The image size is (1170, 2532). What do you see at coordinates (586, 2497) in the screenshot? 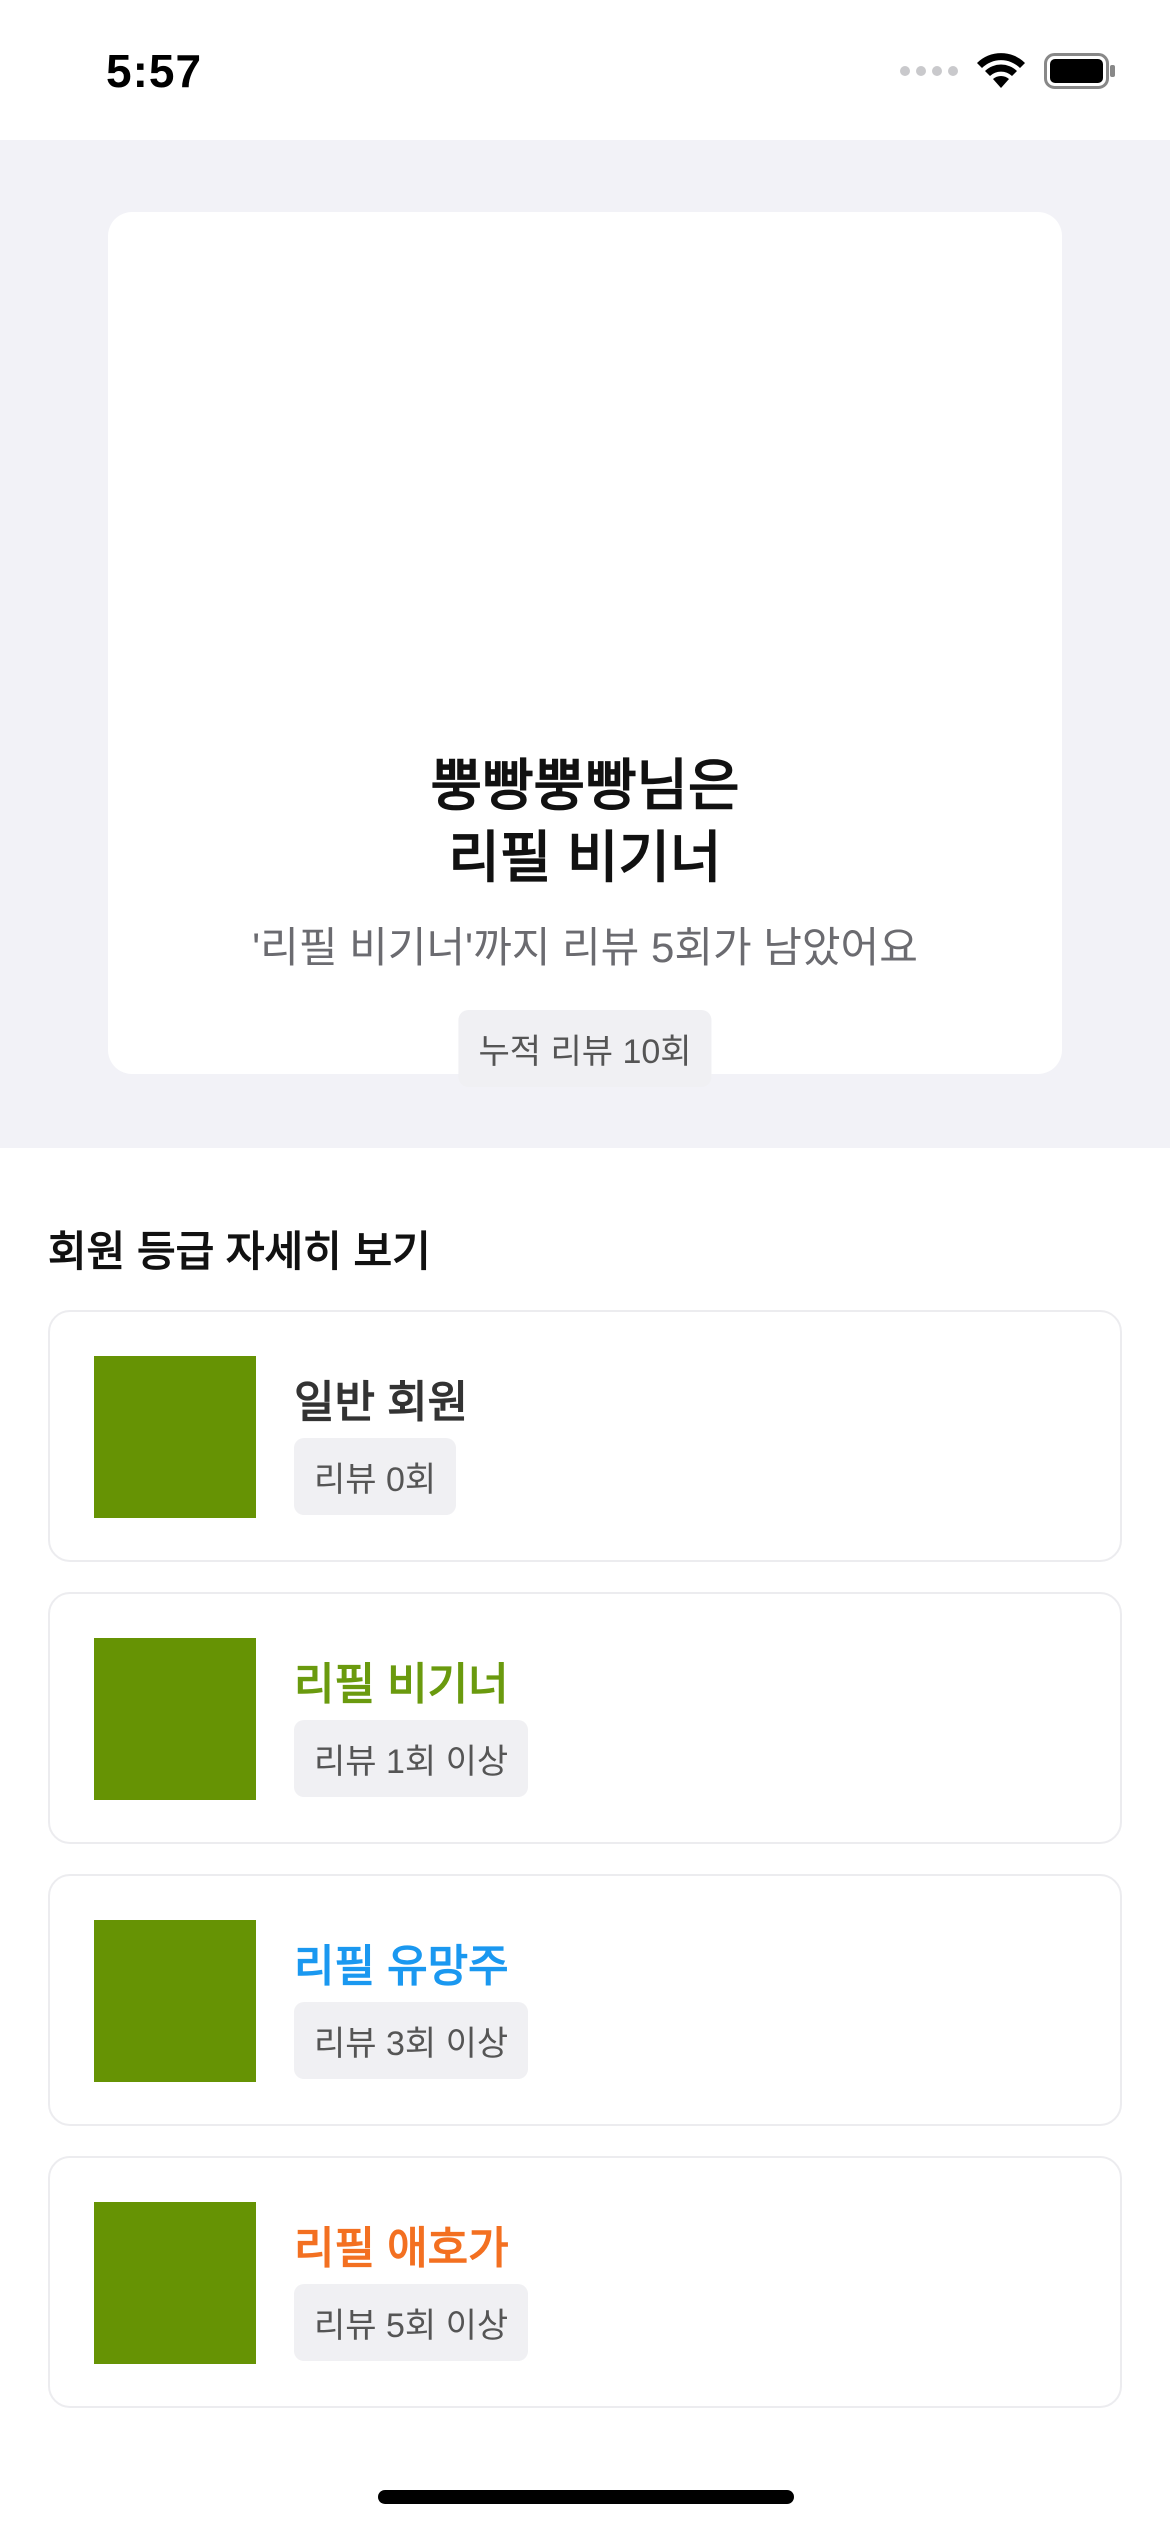
I see `home-indicator` at bounding box center [586, 2497].